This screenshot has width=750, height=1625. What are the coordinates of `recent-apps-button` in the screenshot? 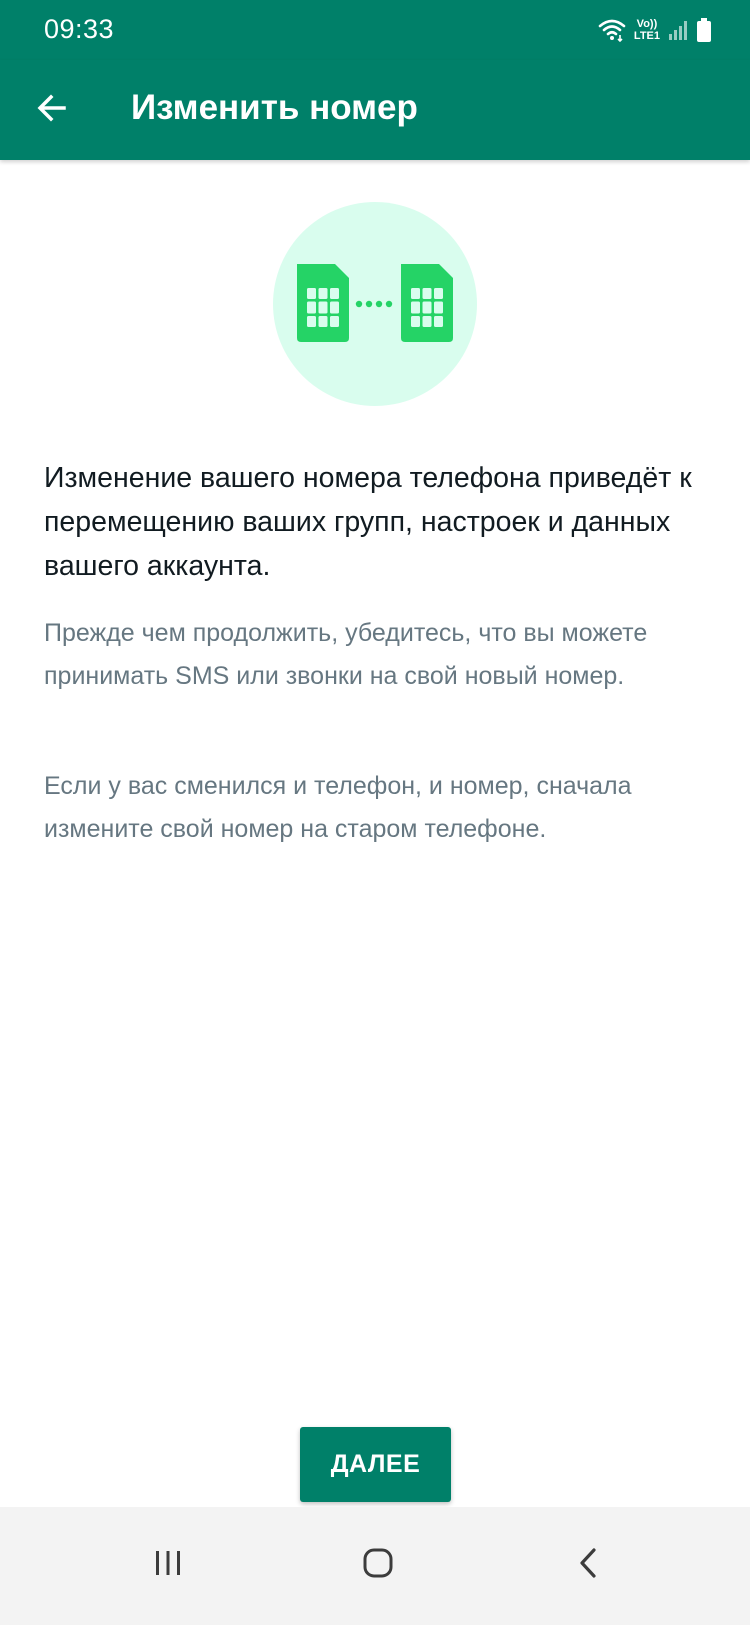 It's located at (168, 1565).